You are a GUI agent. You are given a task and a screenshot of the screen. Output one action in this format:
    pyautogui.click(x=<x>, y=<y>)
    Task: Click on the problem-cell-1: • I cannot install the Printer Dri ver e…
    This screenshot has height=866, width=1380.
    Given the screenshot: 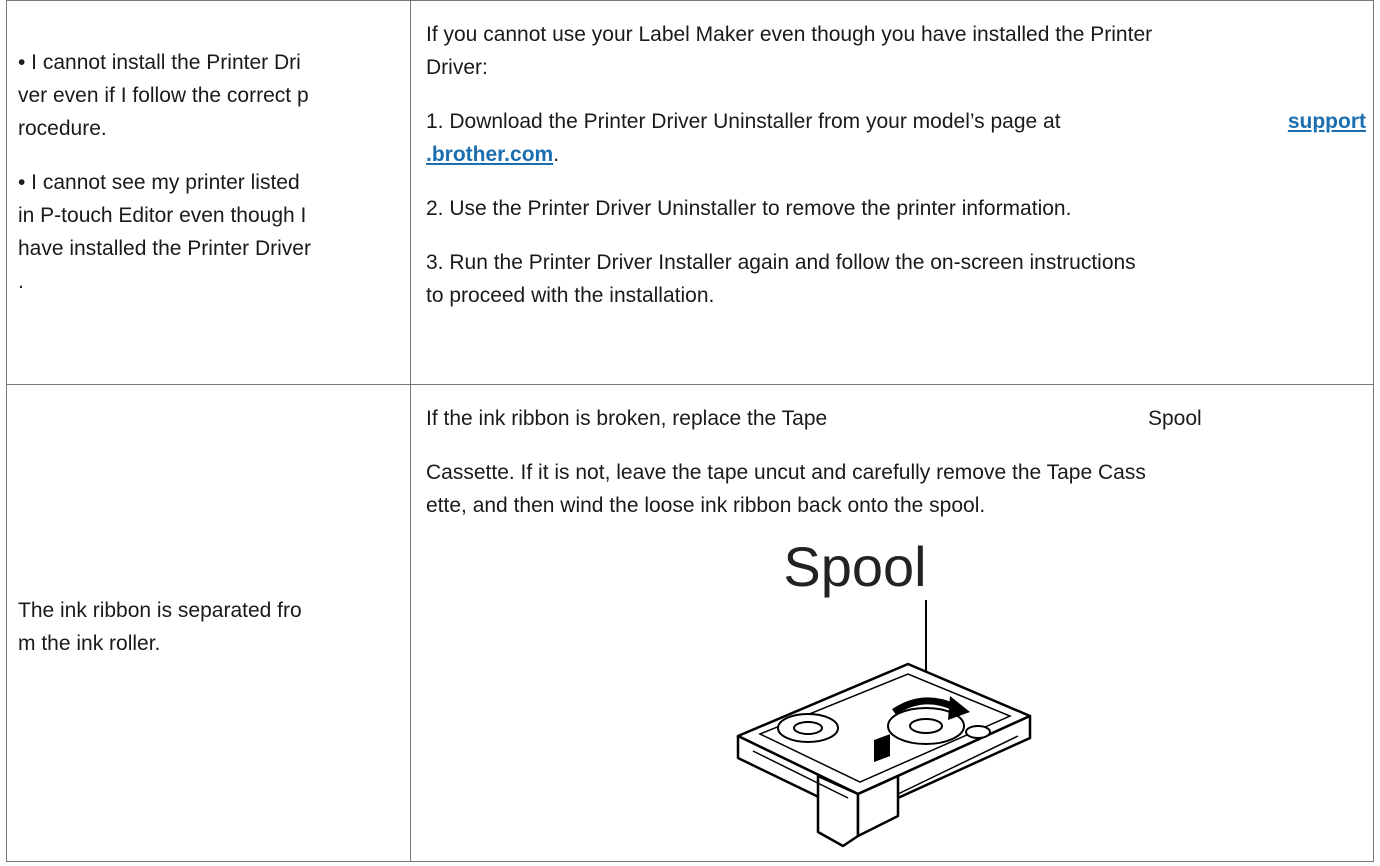 What is the action you would take?
    pyautogui.click(x=208, y=172)
    